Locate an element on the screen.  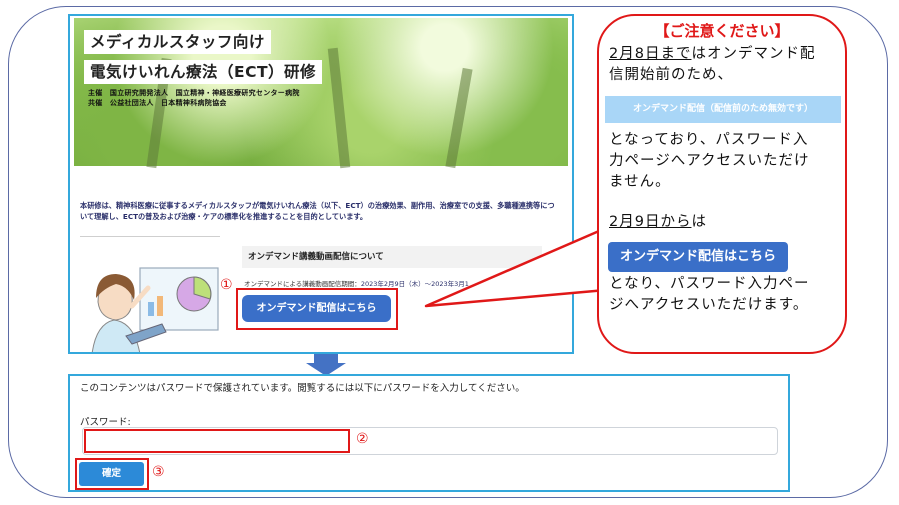
notice-line-5: ません。 is located at coordinates (640, 182).